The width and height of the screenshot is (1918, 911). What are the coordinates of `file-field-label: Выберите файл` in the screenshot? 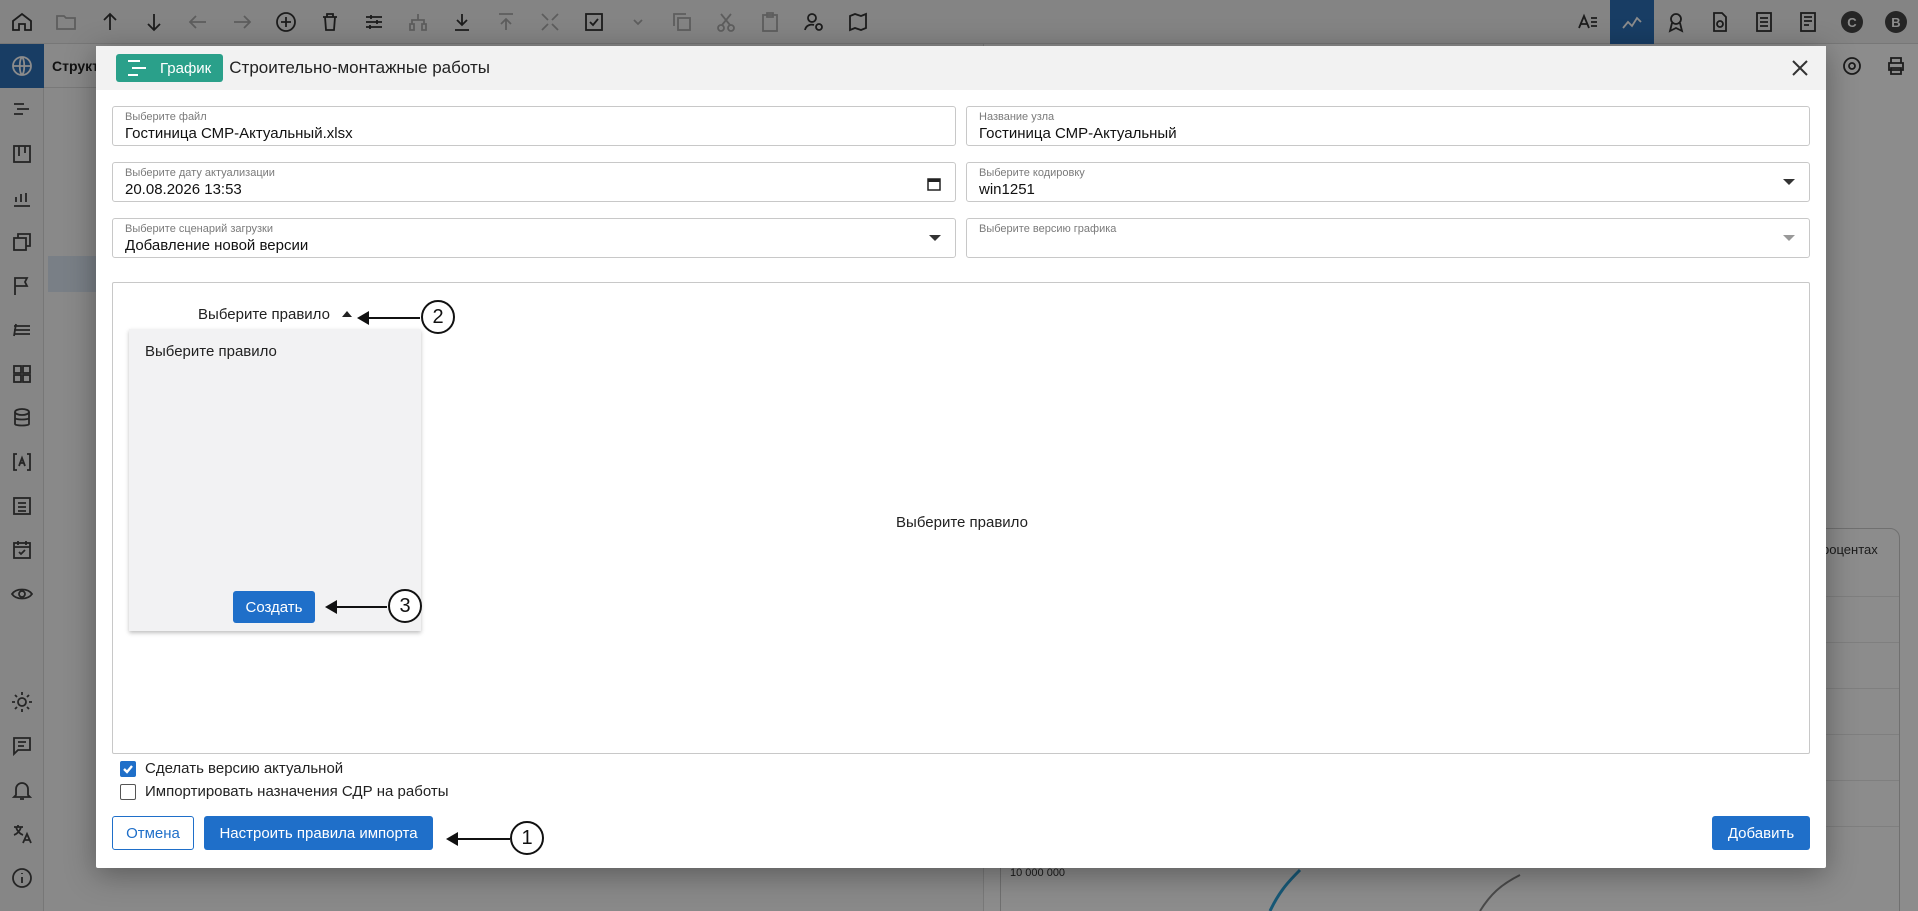 It's located at (166, 117).